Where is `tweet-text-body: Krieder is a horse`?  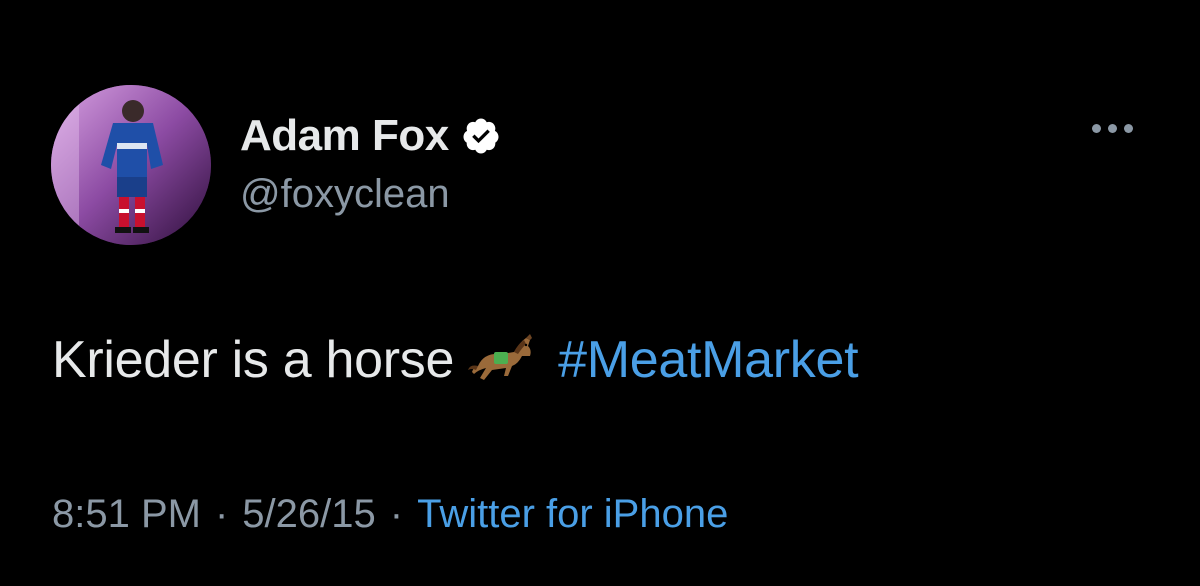
tweet-text-body: Krieder is a horse is located at coordinates (253, 360).